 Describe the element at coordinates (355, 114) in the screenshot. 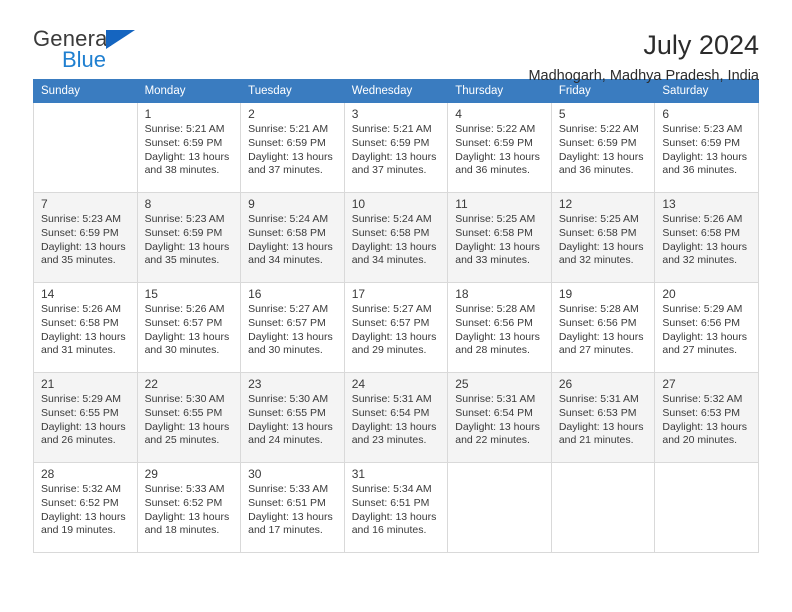

I see `day-number: 3` at that location.